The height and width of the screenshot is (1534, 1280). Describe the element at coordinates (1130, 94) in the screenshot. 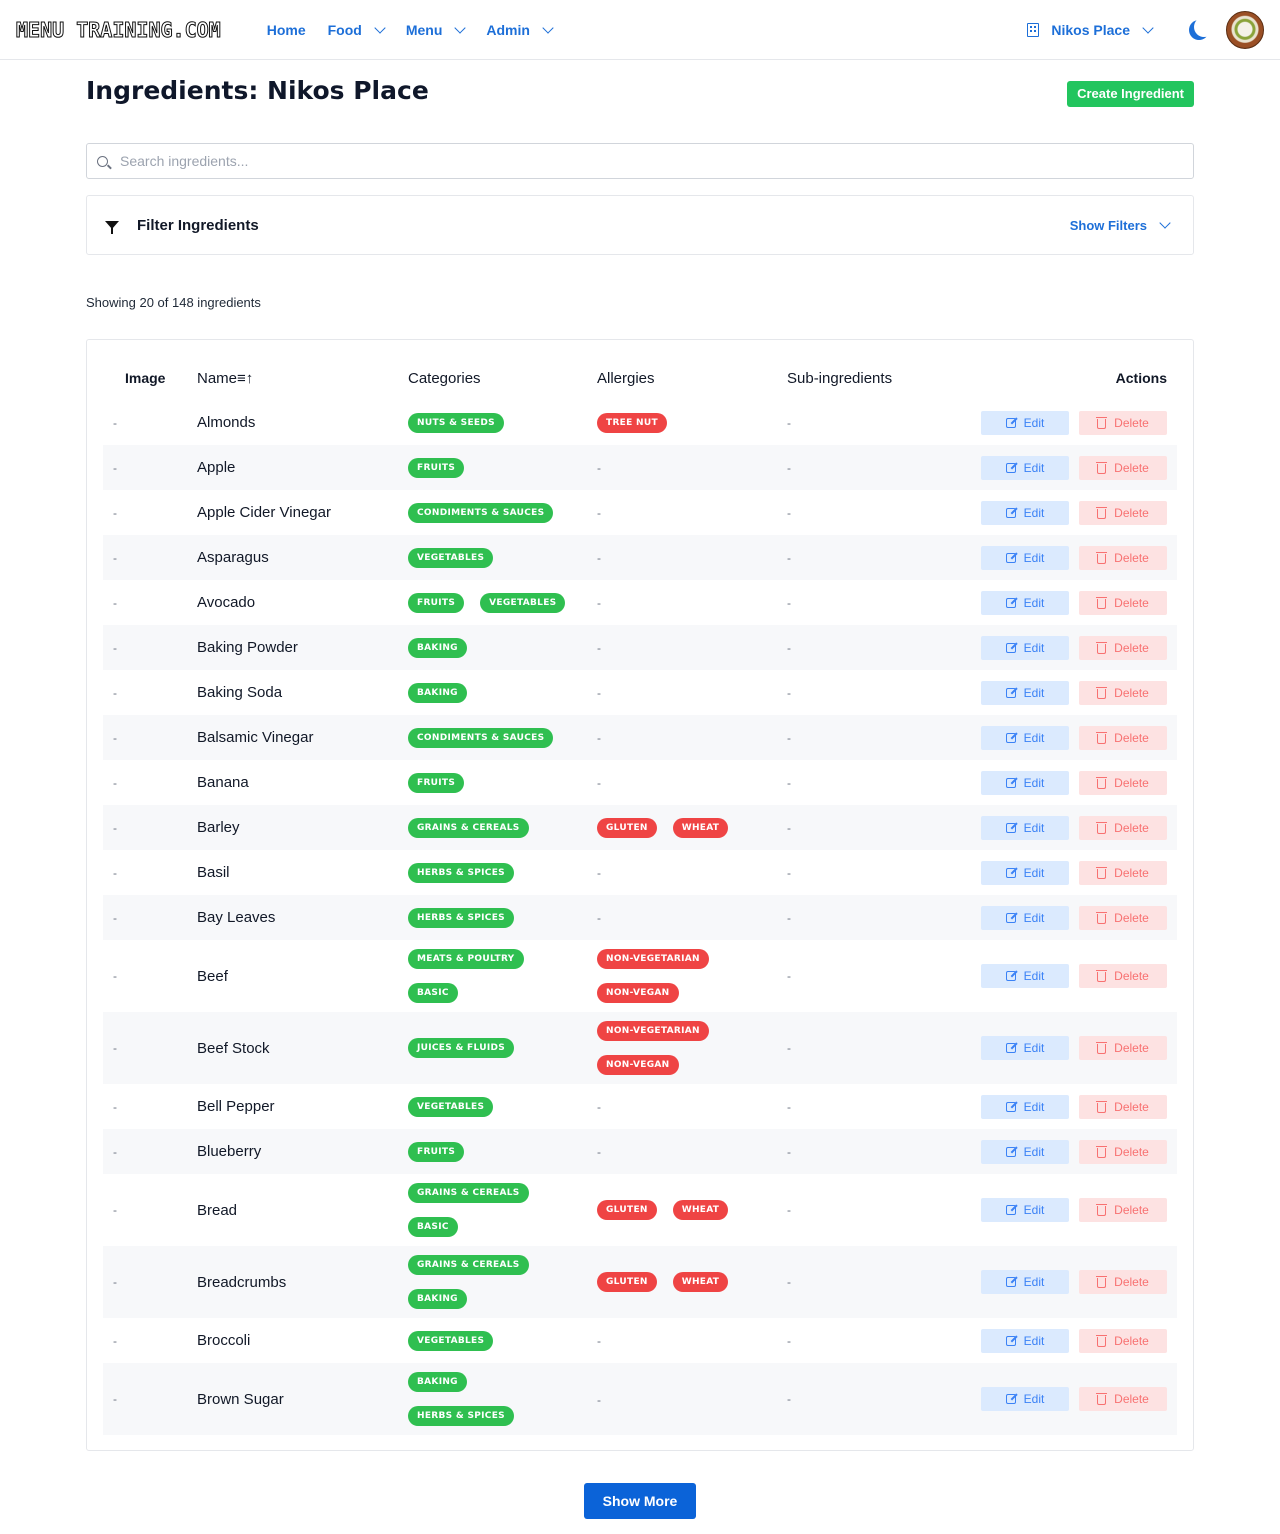

I see `create-ingredient-button: Create Ingredient` at that location.